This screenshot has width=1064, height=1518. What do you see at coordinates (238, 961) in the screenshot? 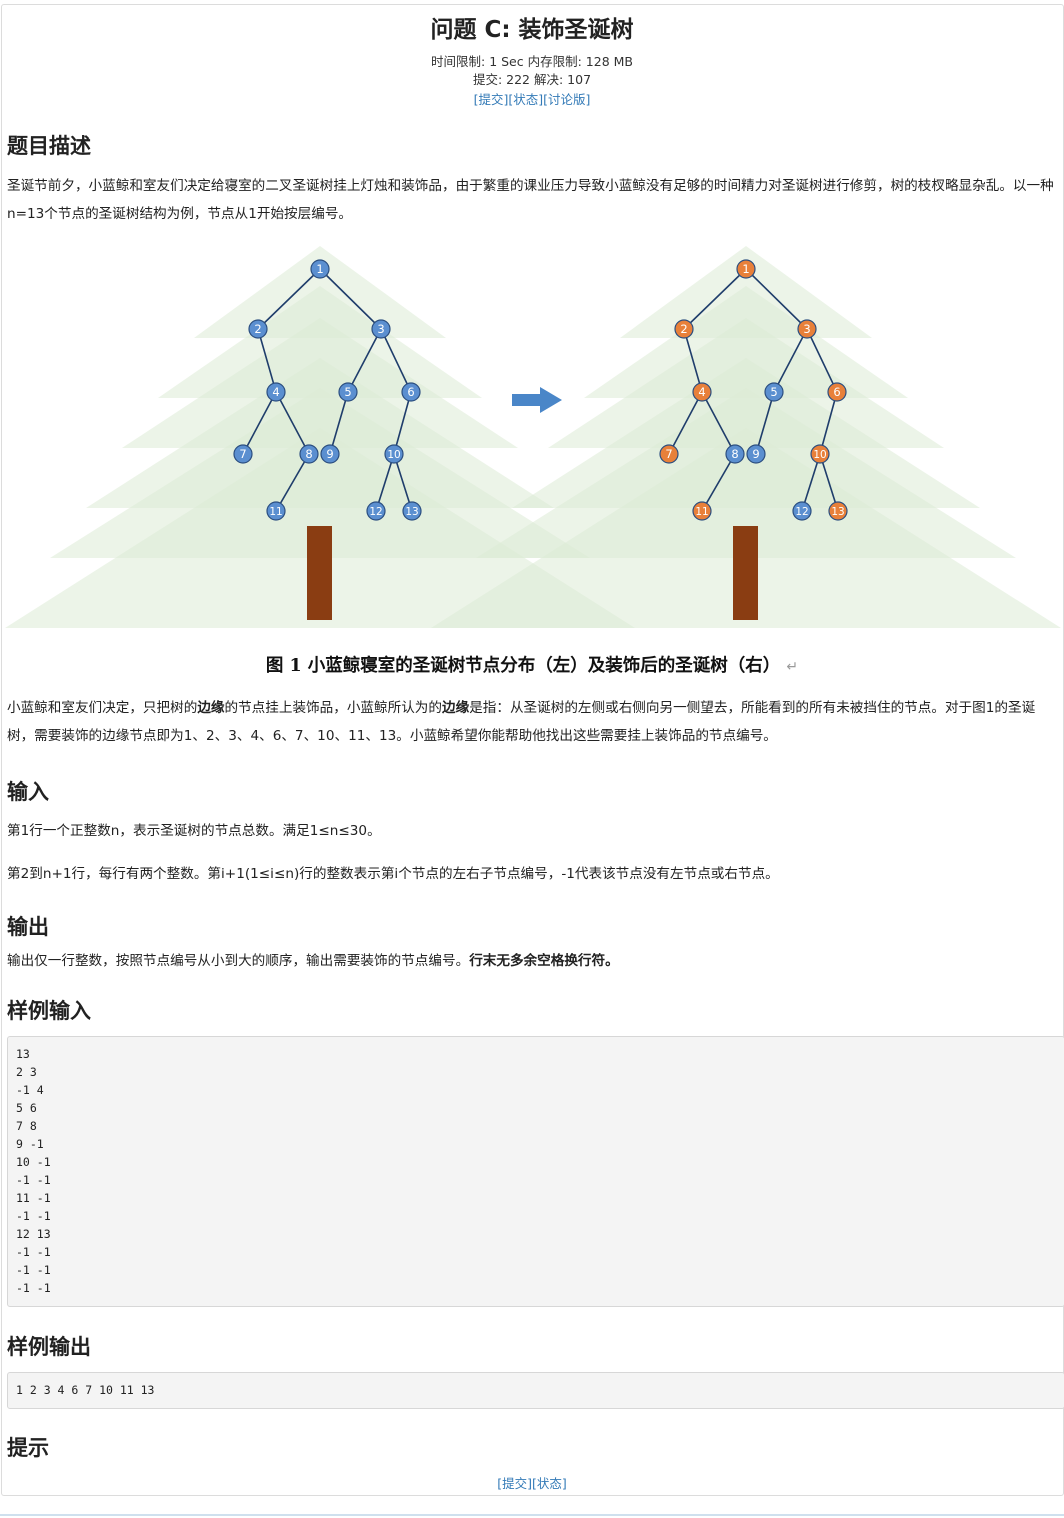
I see `output-text-main: 输出仅一行整数，按照节点编号从小到大的顺序，输出需要装饰的节点编号。` at bounding box center [238, 961].